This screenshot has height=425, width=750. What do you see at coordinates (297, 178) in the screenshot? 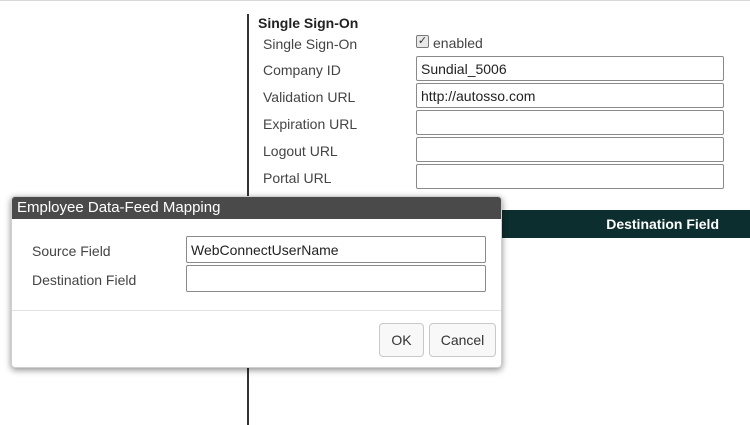
I see `portal-url-label: Portal URL` at bounding box center [297, 178].